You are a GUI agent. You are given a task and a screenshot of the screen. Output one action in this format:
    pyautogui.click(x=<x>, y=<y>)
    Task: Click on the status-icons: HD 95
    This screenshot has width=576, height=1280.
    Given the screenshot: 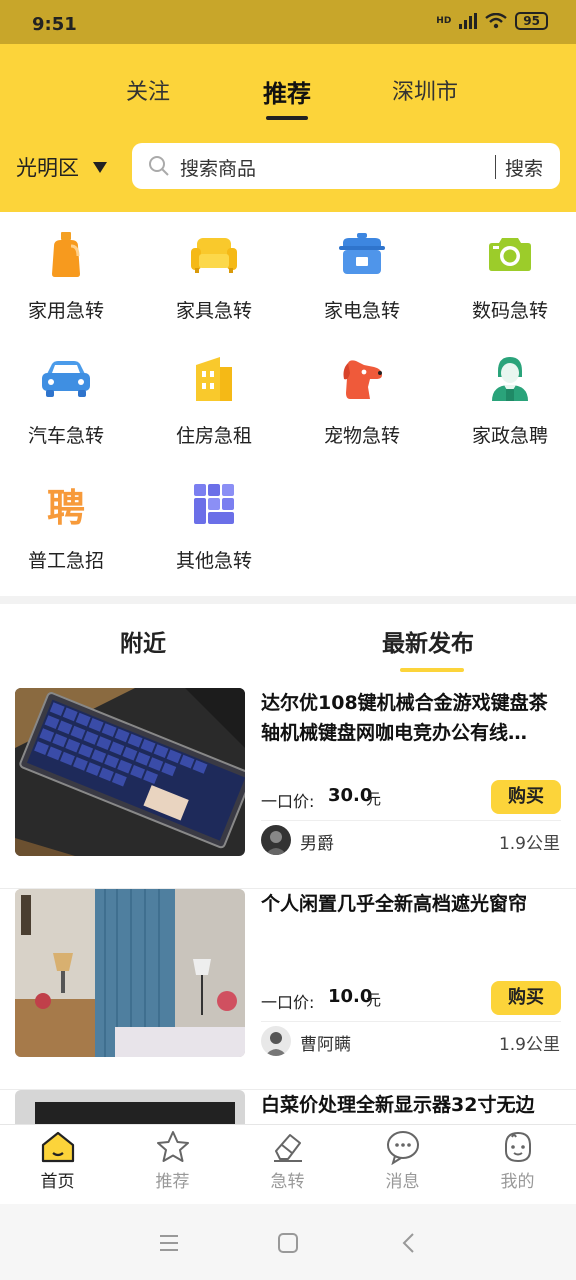 What is the action you would take?
    pyautogui.click(x=492, y=21)
    